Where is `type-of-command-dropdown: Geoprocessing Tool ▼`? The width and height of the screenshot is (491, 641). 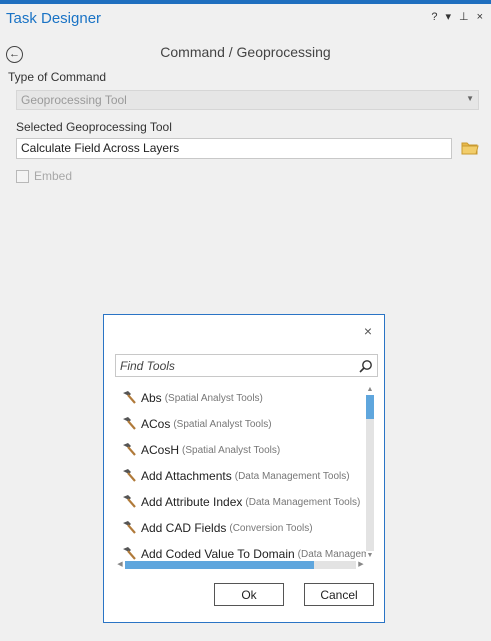 type-of-command-dropdown: Geoprocessing Tool ▼ is located at coordinates (247, 100).